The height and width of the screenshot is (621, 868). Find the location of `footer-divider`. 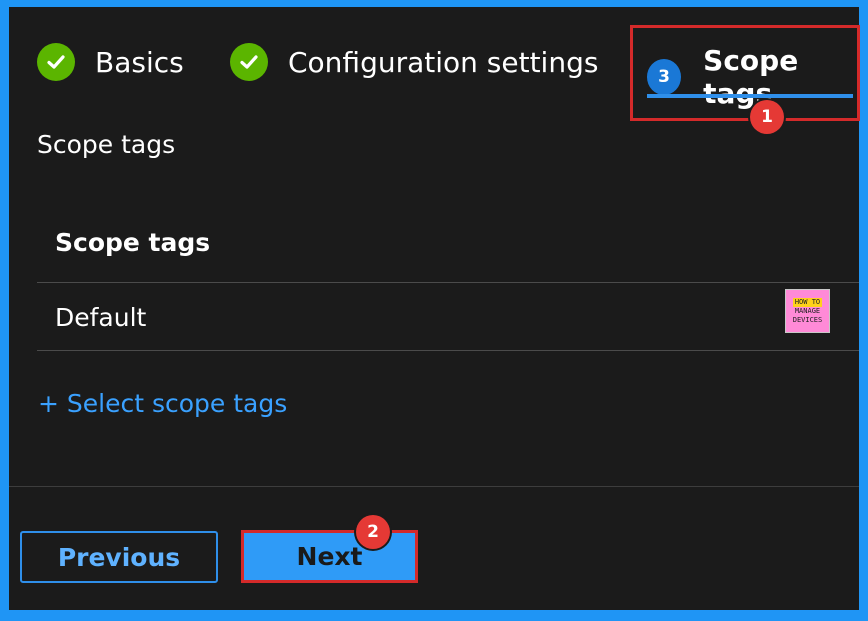

footer-divider is located at coordinates (434, 486).